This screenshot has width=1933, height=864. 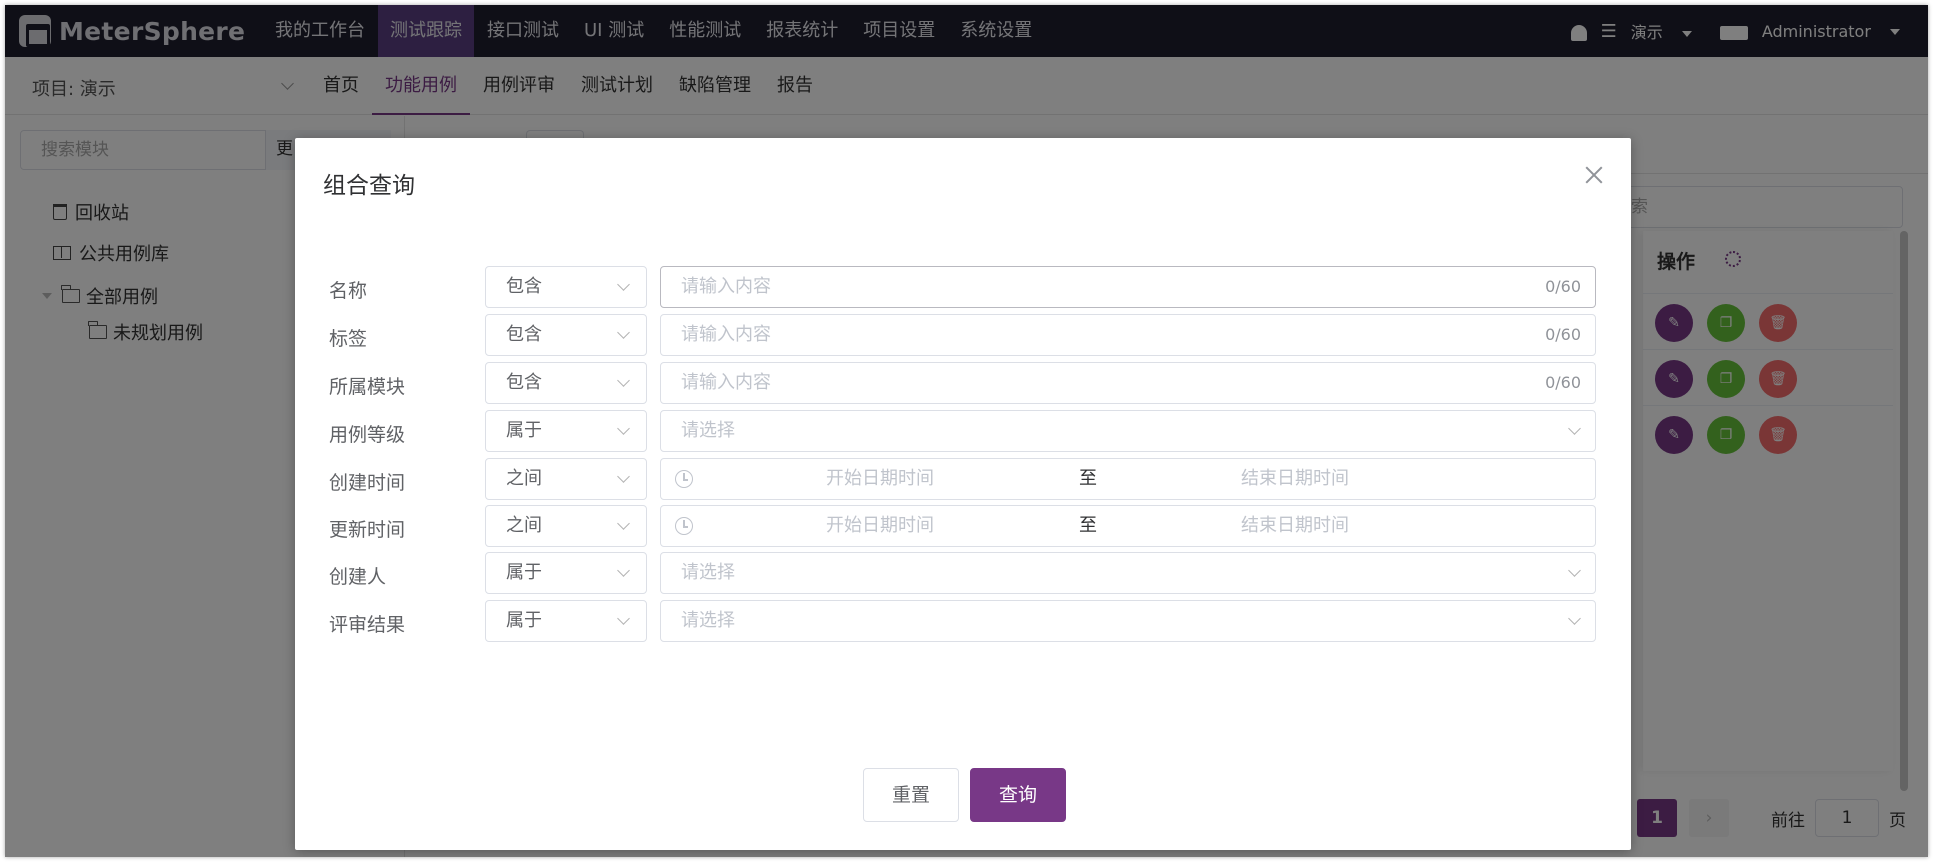 I want to click on tags-input: 请输入内容 0/60, so click(x=1128, y=335).